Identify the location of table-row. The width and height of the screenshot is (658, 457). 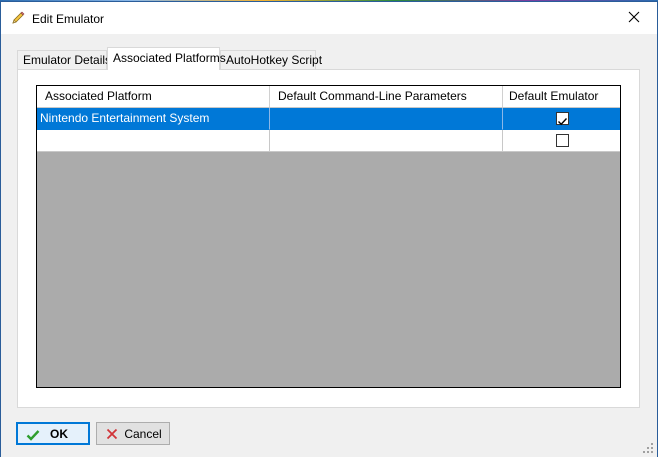
(328, 141).